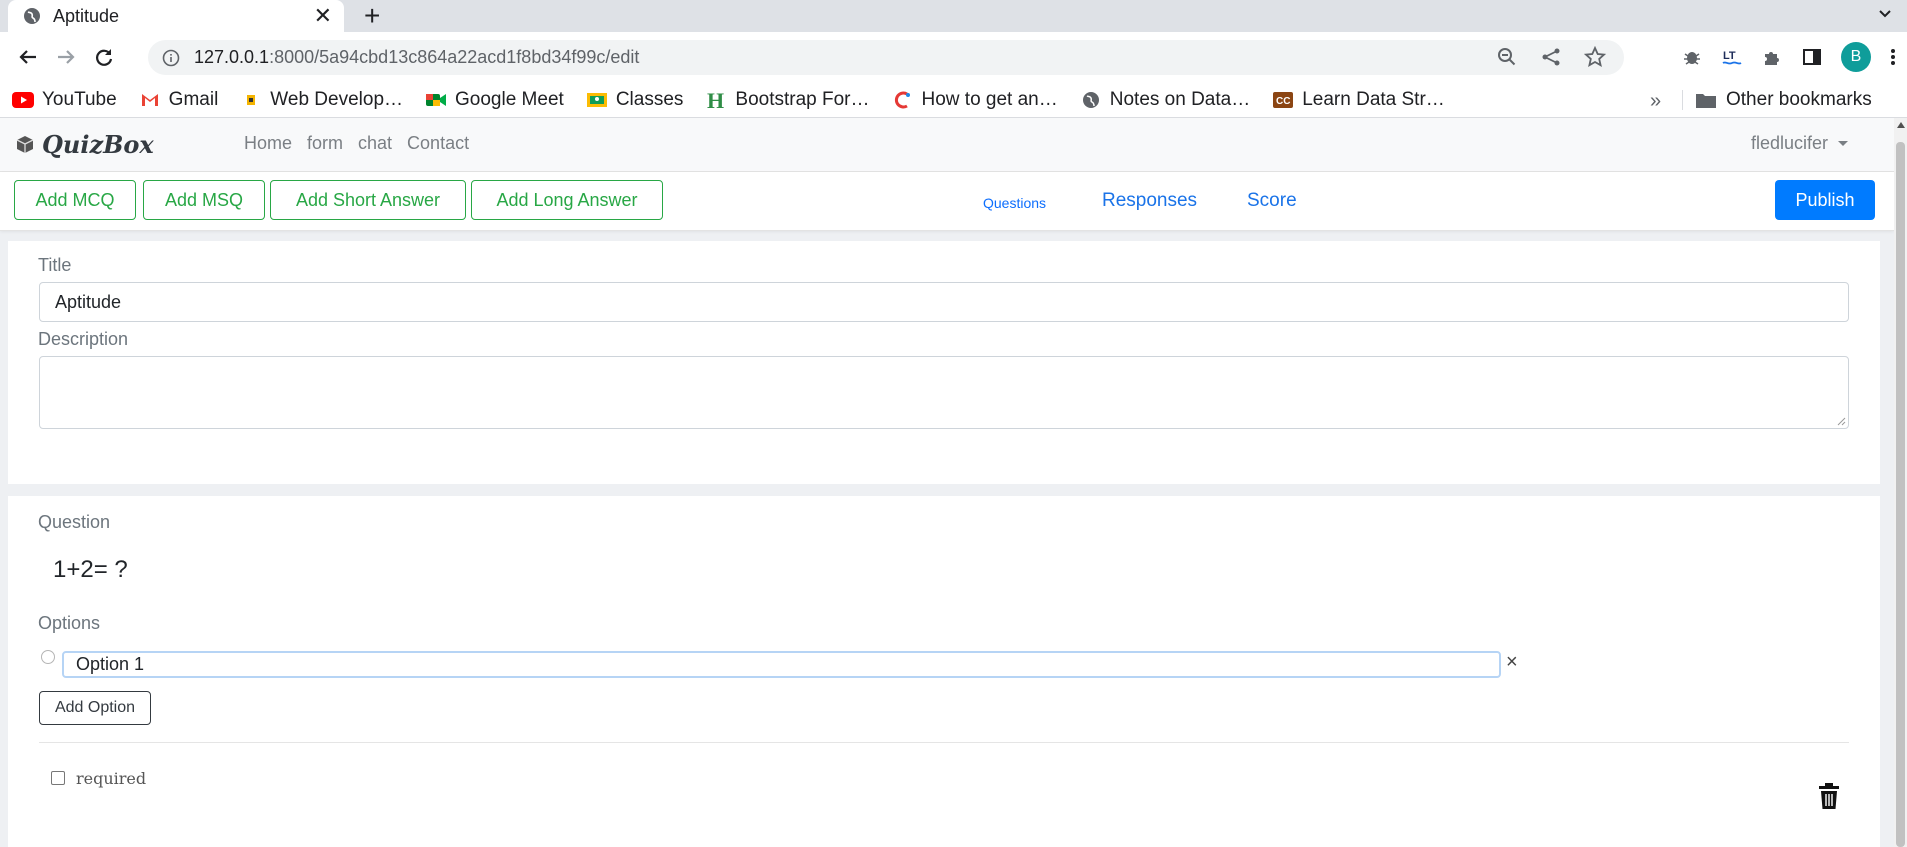 This screenshot has height=847, width=1907. Describe the element at coordinates (1014, 203) in the screenshot. I see `tab-questions: Questions` at that location.